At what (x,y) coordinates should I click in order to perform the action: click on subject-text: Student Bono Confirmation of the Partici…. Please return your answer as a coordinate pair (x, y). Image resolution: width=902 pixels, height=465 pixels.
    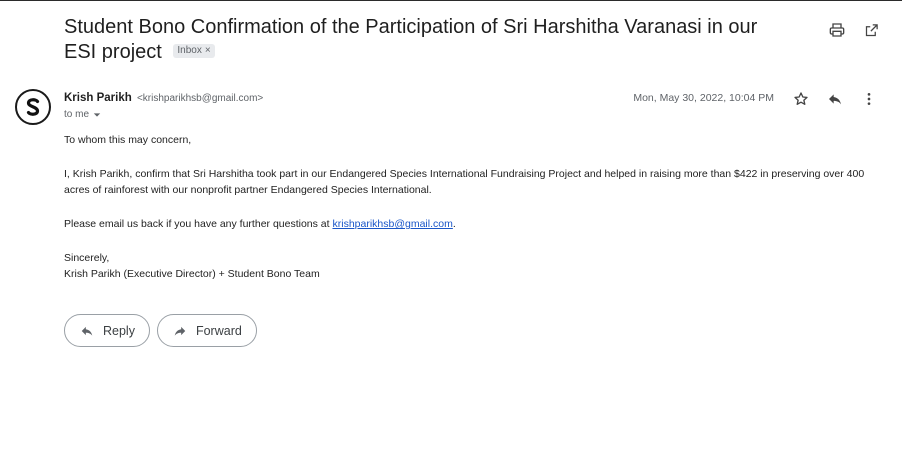
    Looking at the image, I should click on (411, 39).